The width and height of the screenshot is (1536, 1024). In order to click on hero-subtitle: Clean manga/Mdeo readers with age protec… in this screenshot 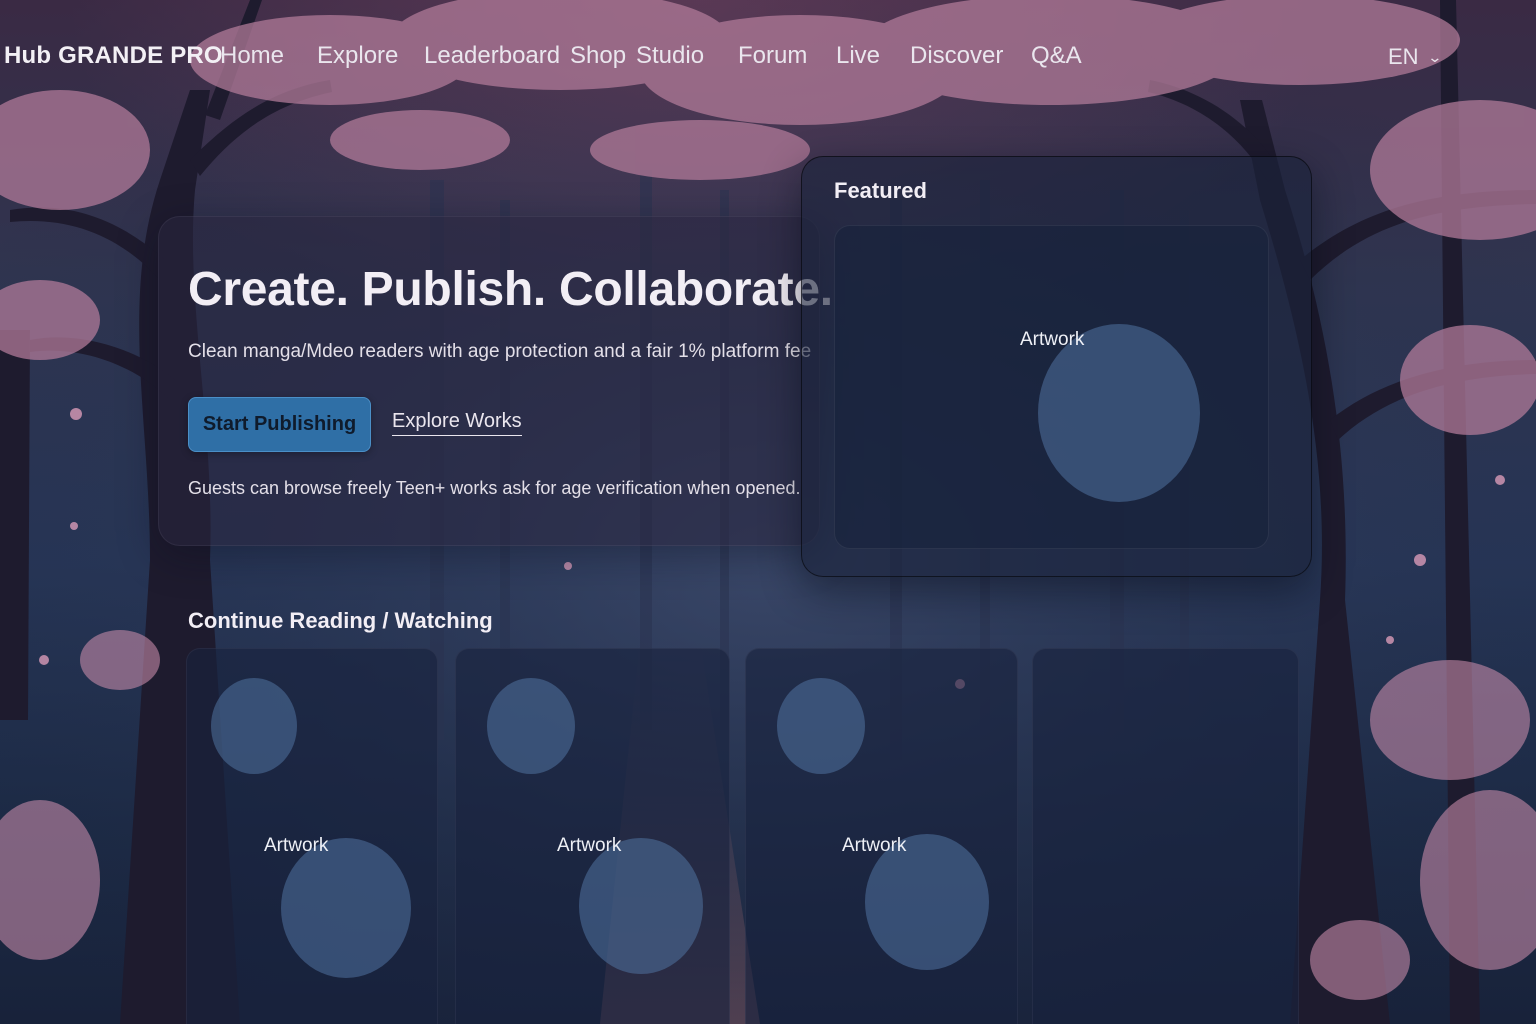, I will do `click(500, 351)`.